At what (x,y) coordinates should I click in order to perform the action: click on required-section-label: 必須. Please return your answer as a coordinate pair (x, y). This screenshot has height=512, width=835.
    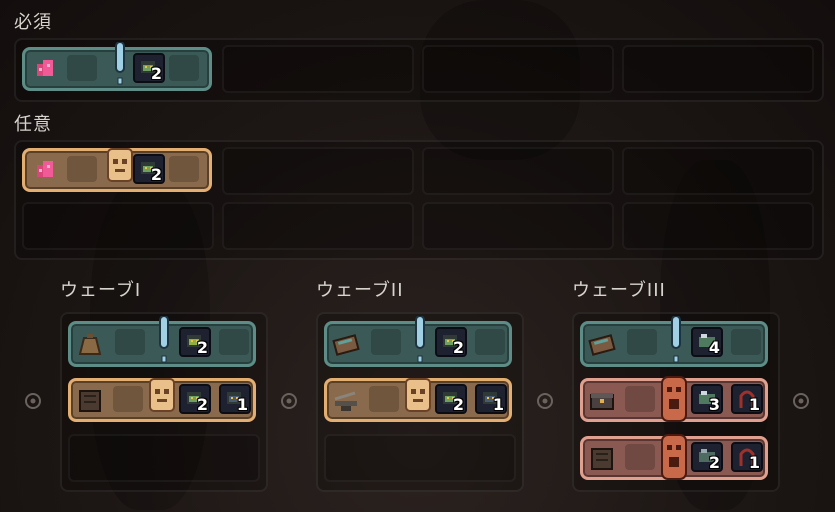
    Looking at the image, I should click on (33, 22).